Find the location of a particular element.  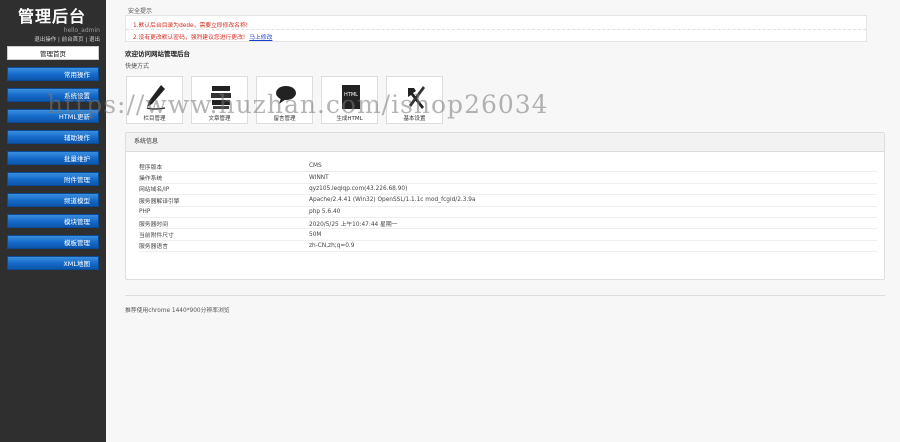

shortcut-basic-settings: 基本设置 is located at coordinates (414, 100).